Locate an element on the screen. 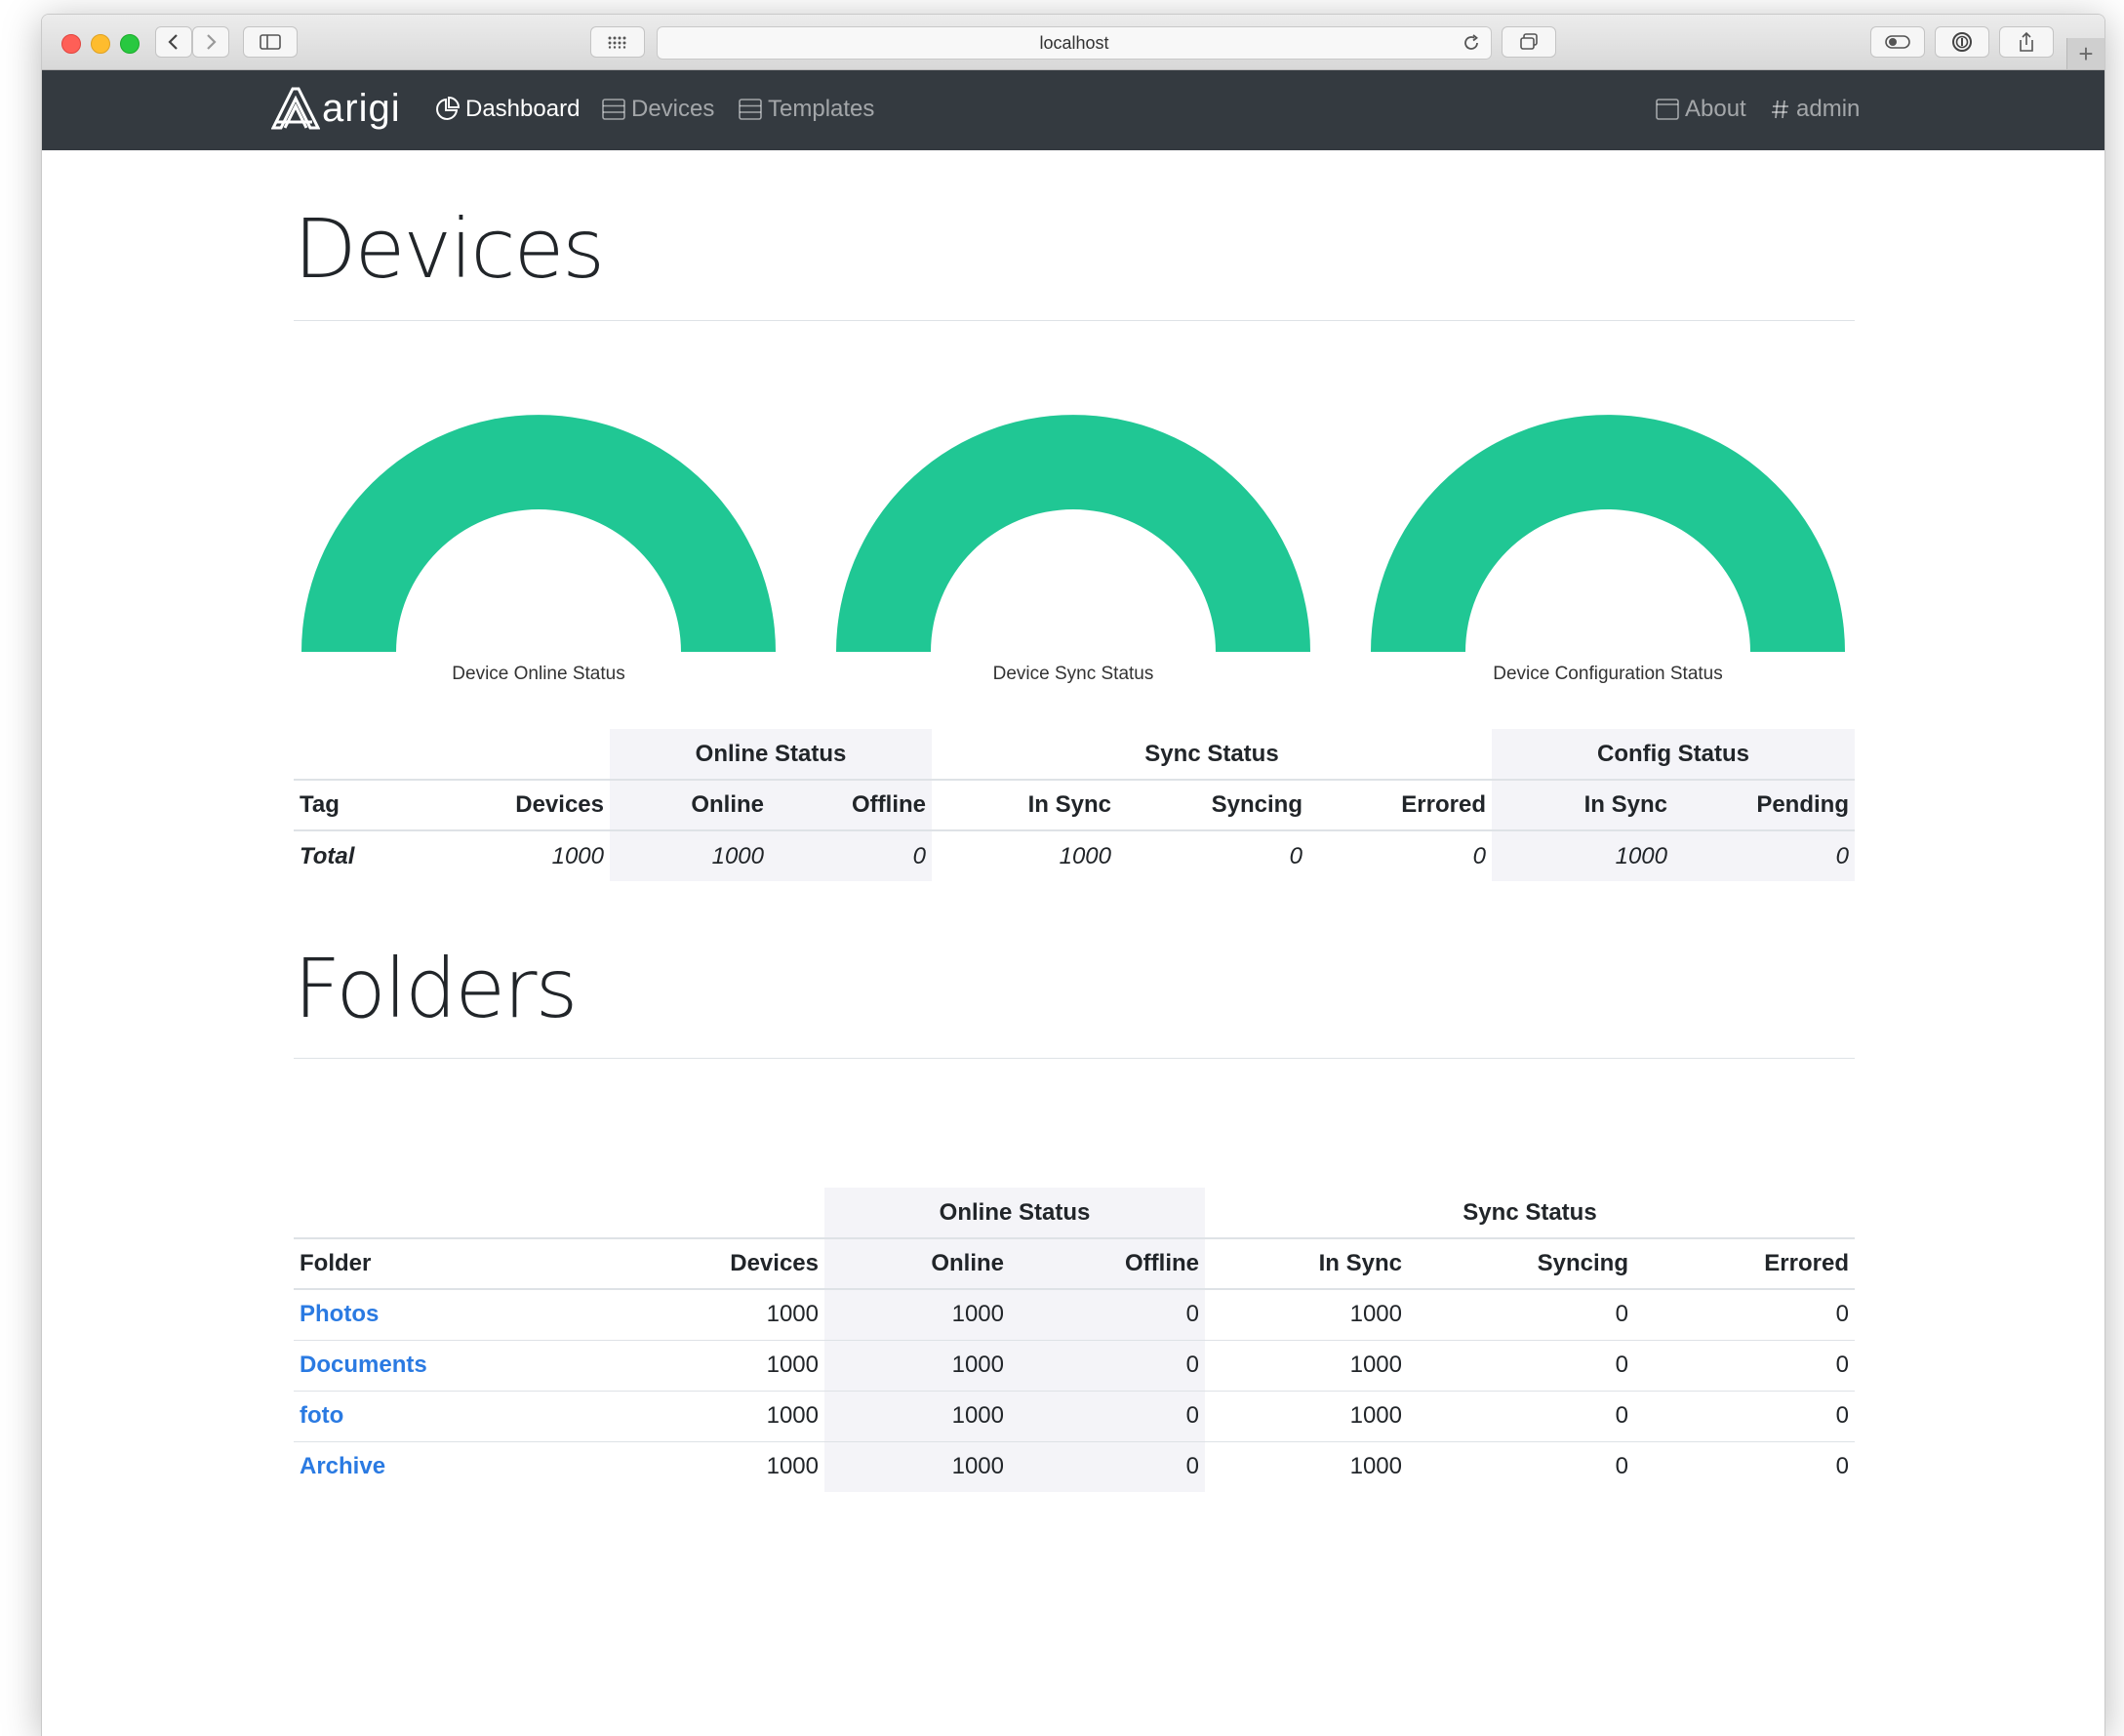  share-button is located at coordinates (2026, 42).